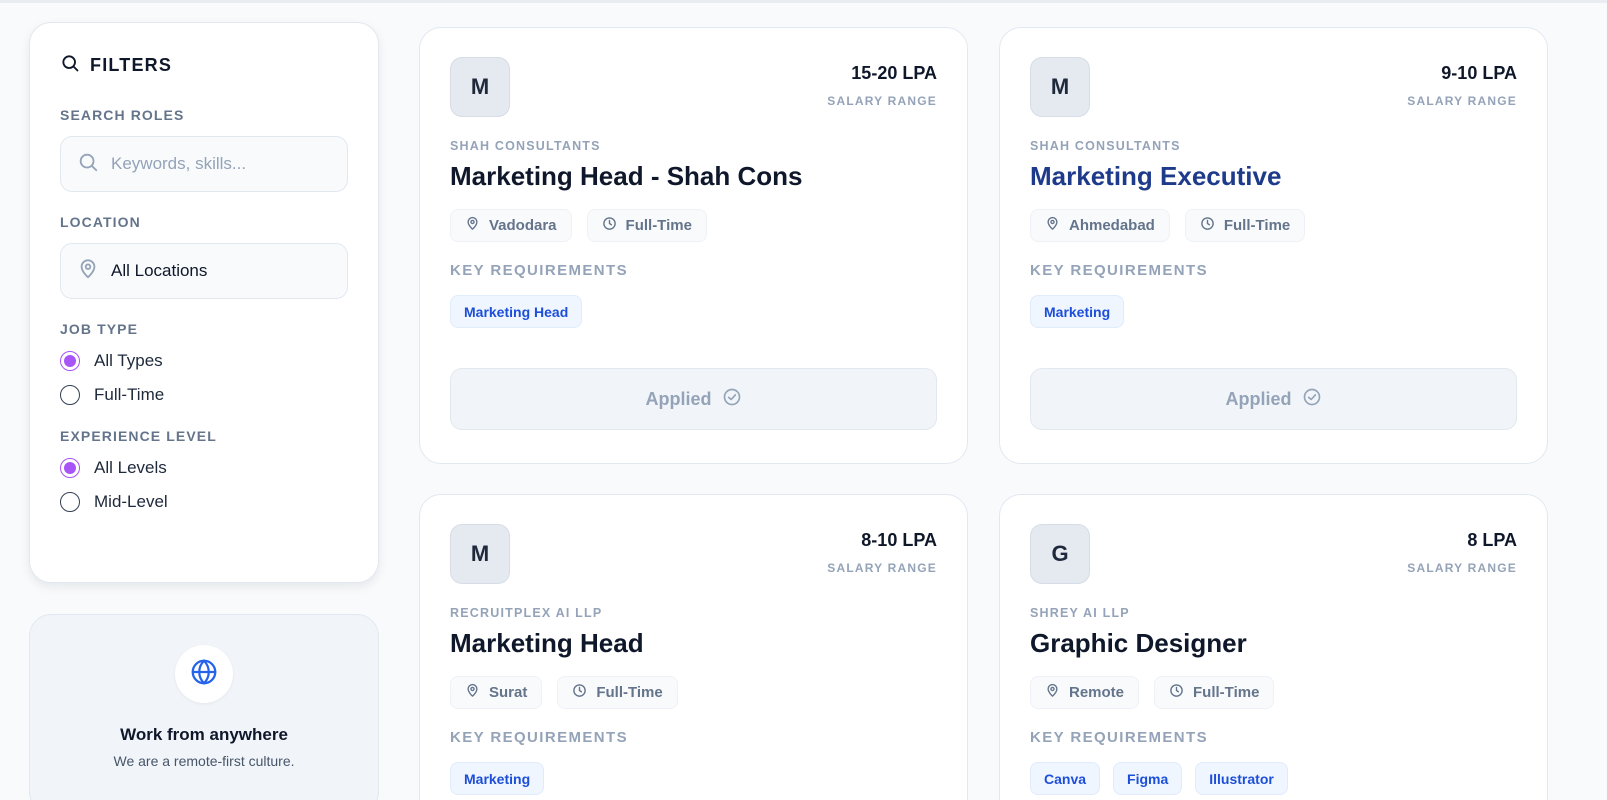  Describe the element at coordinates (204, 360) in the screenshot. I see `job-type-option-all: All Types` at that location.